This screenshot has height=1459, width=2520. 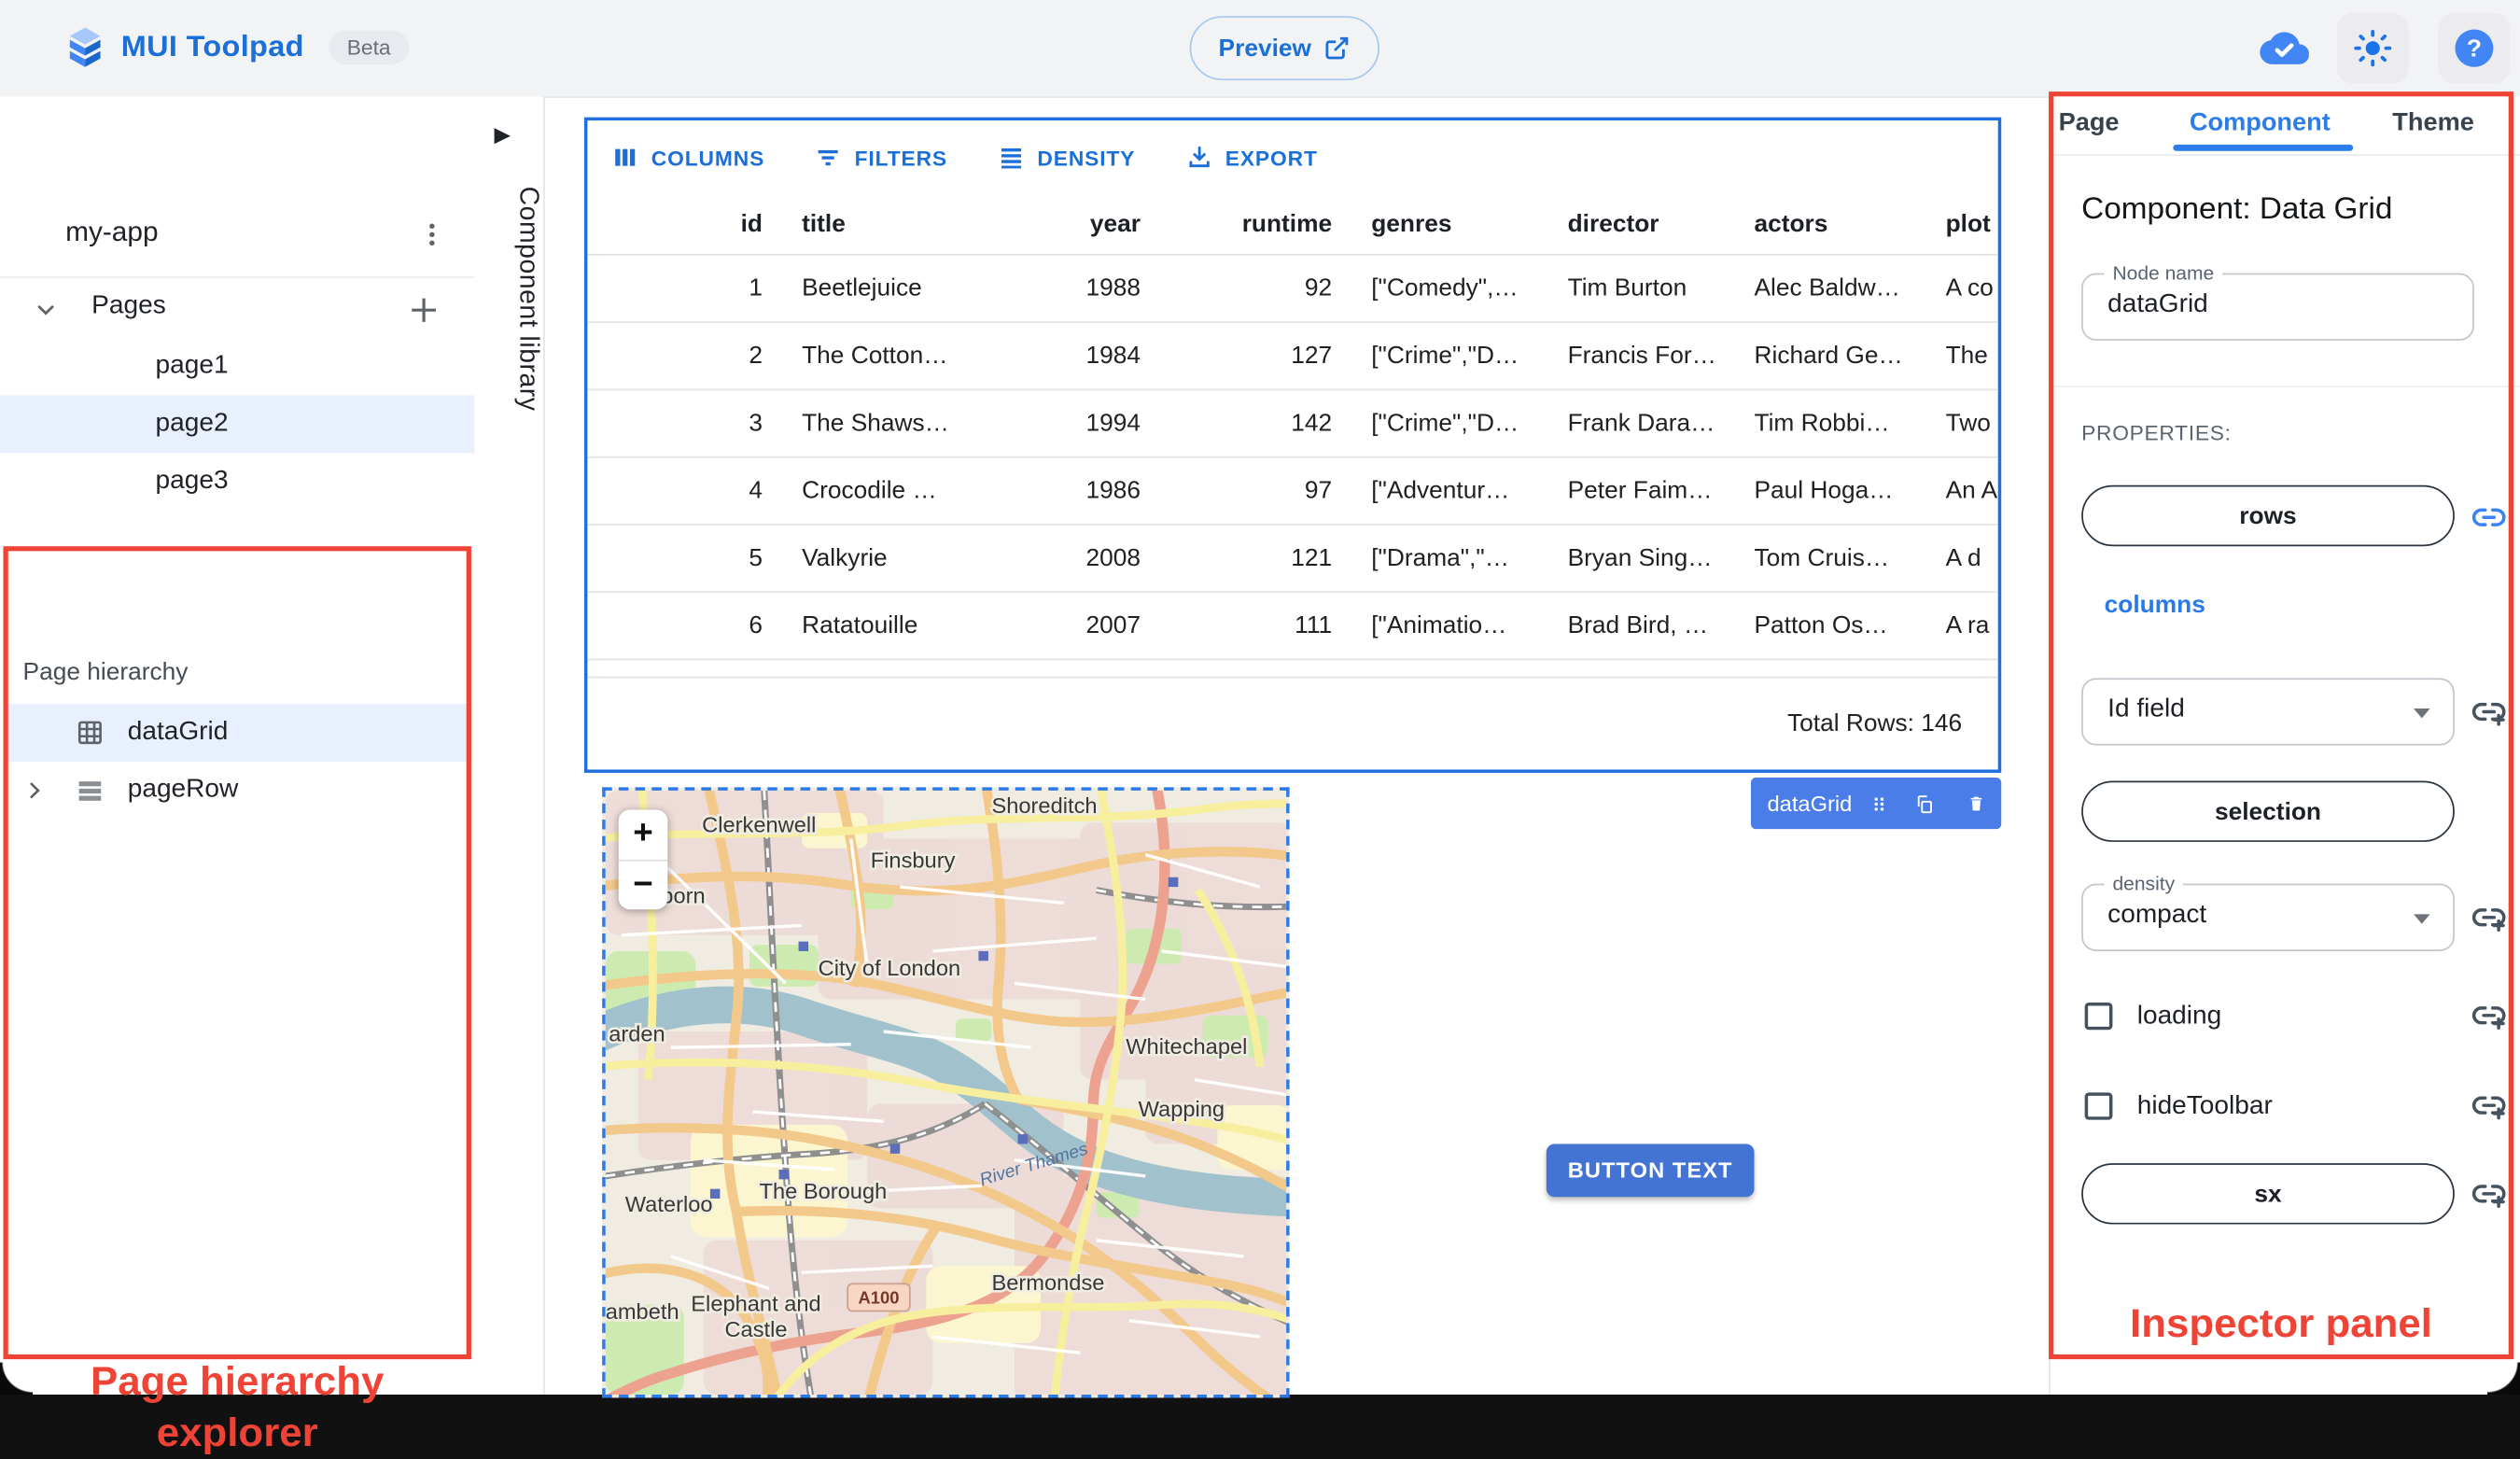 What do you see at coordinates (237, 482) in the screenshot?
I see `sidebar-item-page3: page3` at bounding box center [237, 482].